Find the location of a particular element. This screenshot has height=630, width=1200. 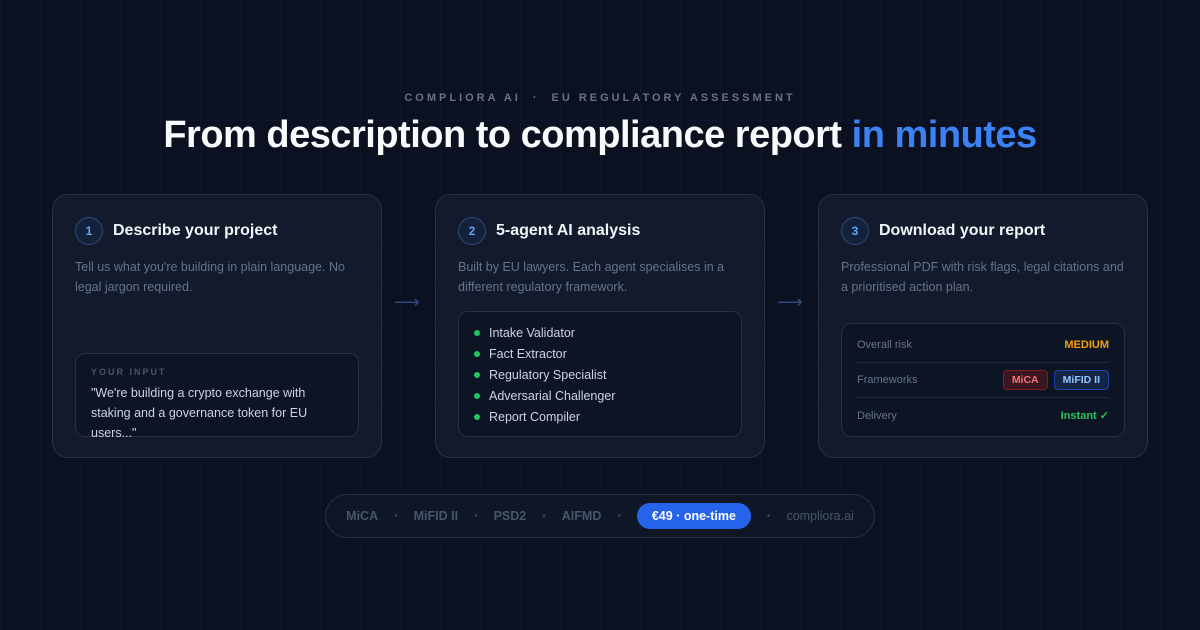

framework-tag-mifid: MiFID II is located at coordinates (1081, 380).